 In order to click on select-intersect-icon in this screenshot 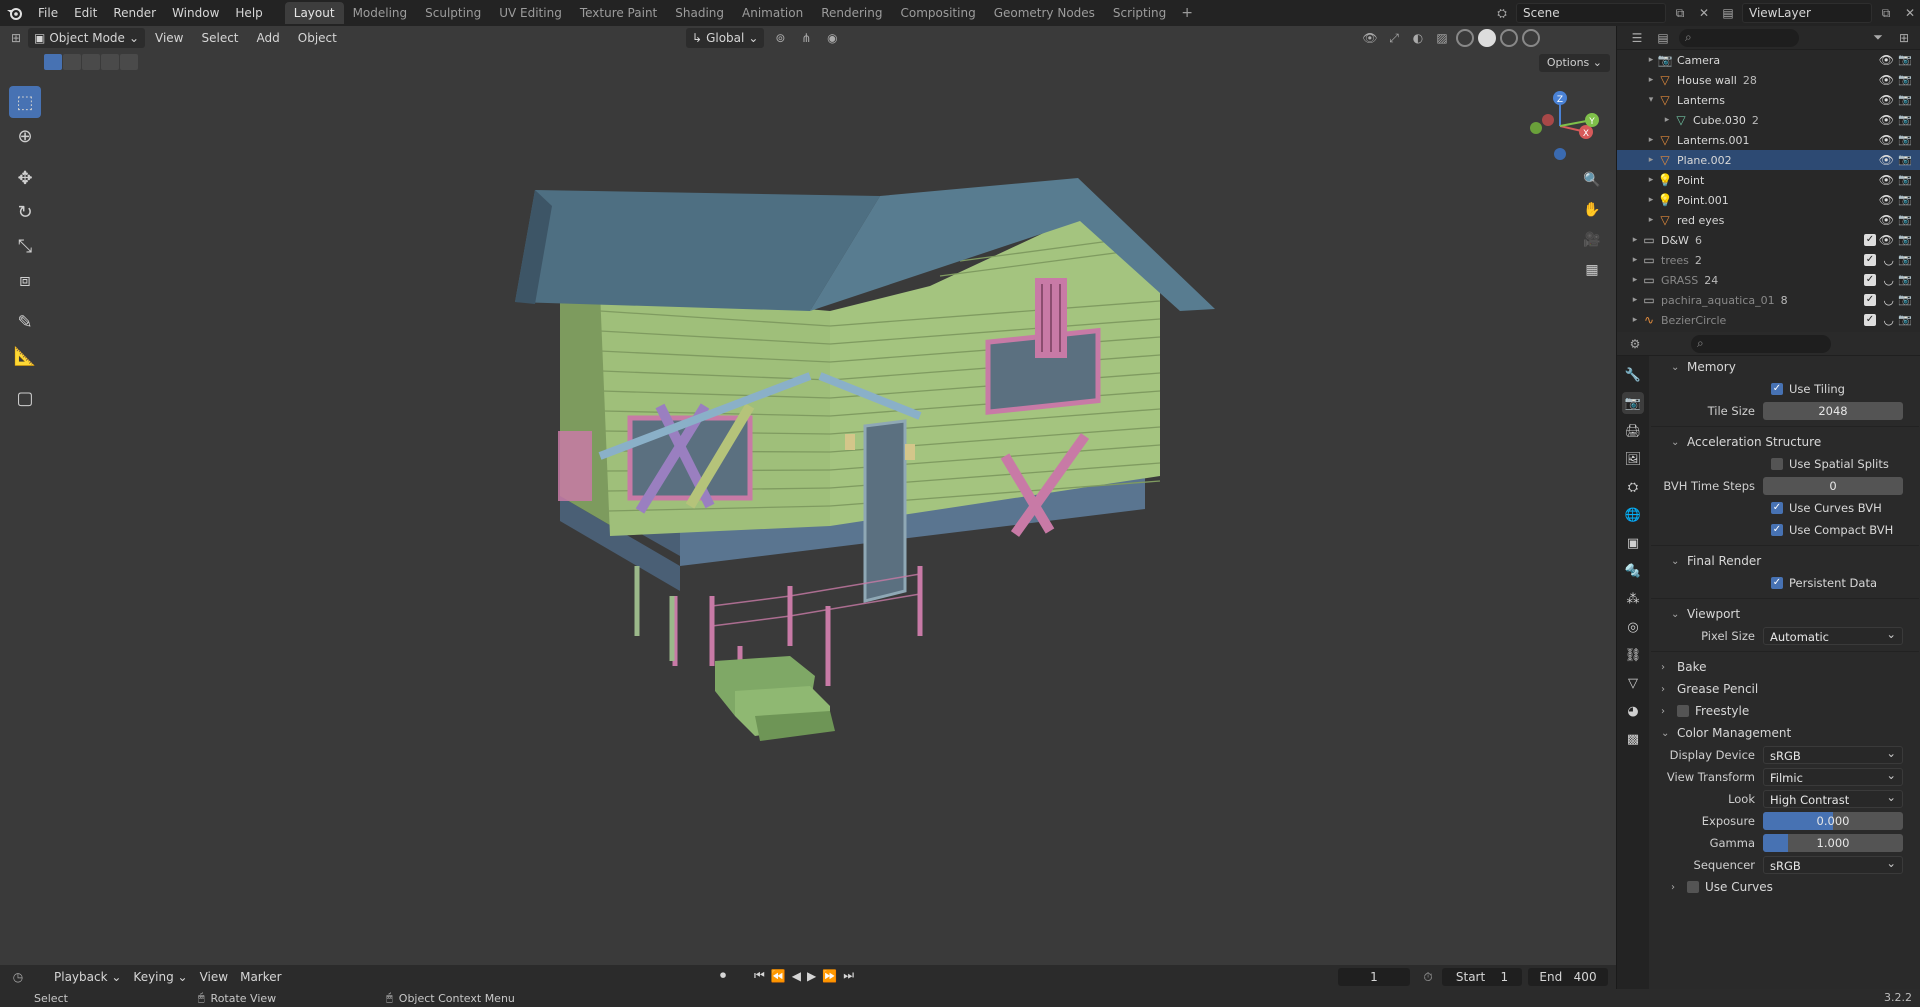, I will do `click(129, 62)`.